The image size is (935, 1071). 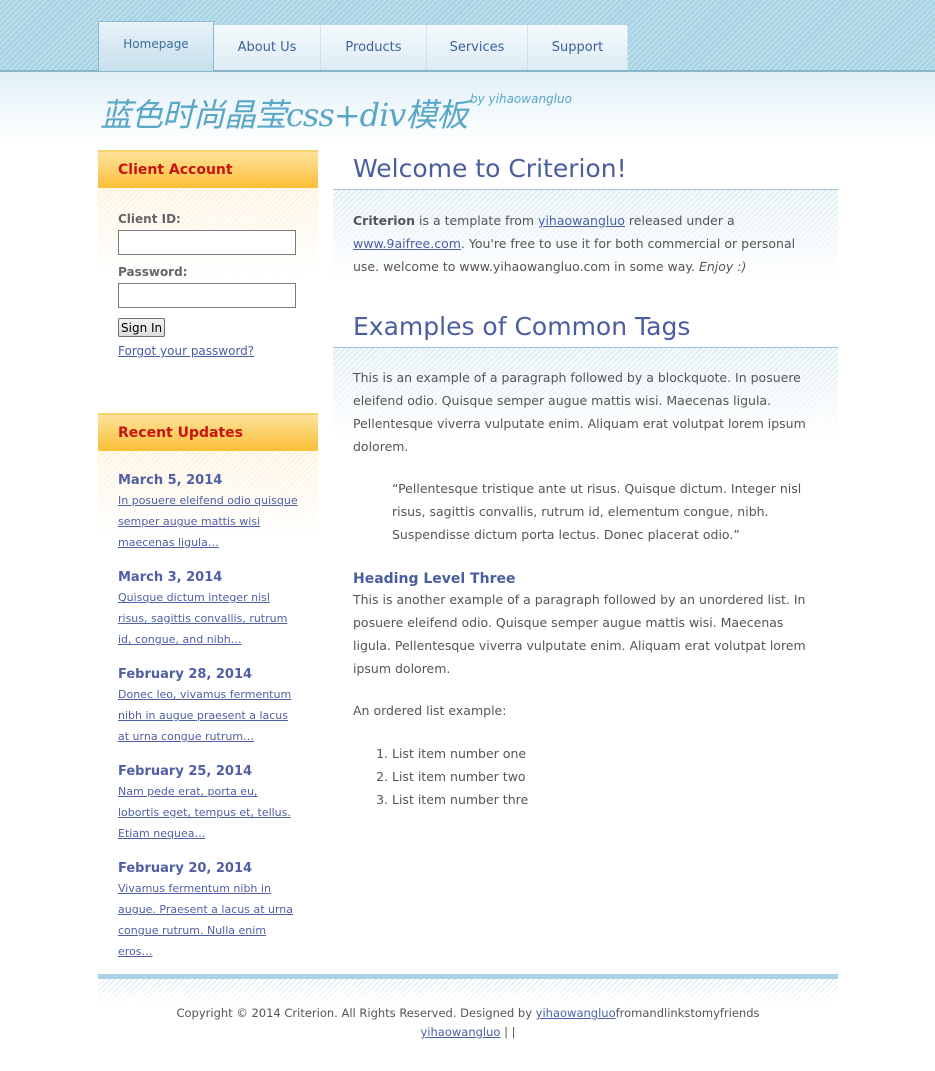 I want to click on nav-tab-products: Products, so click(x=374, y=47).